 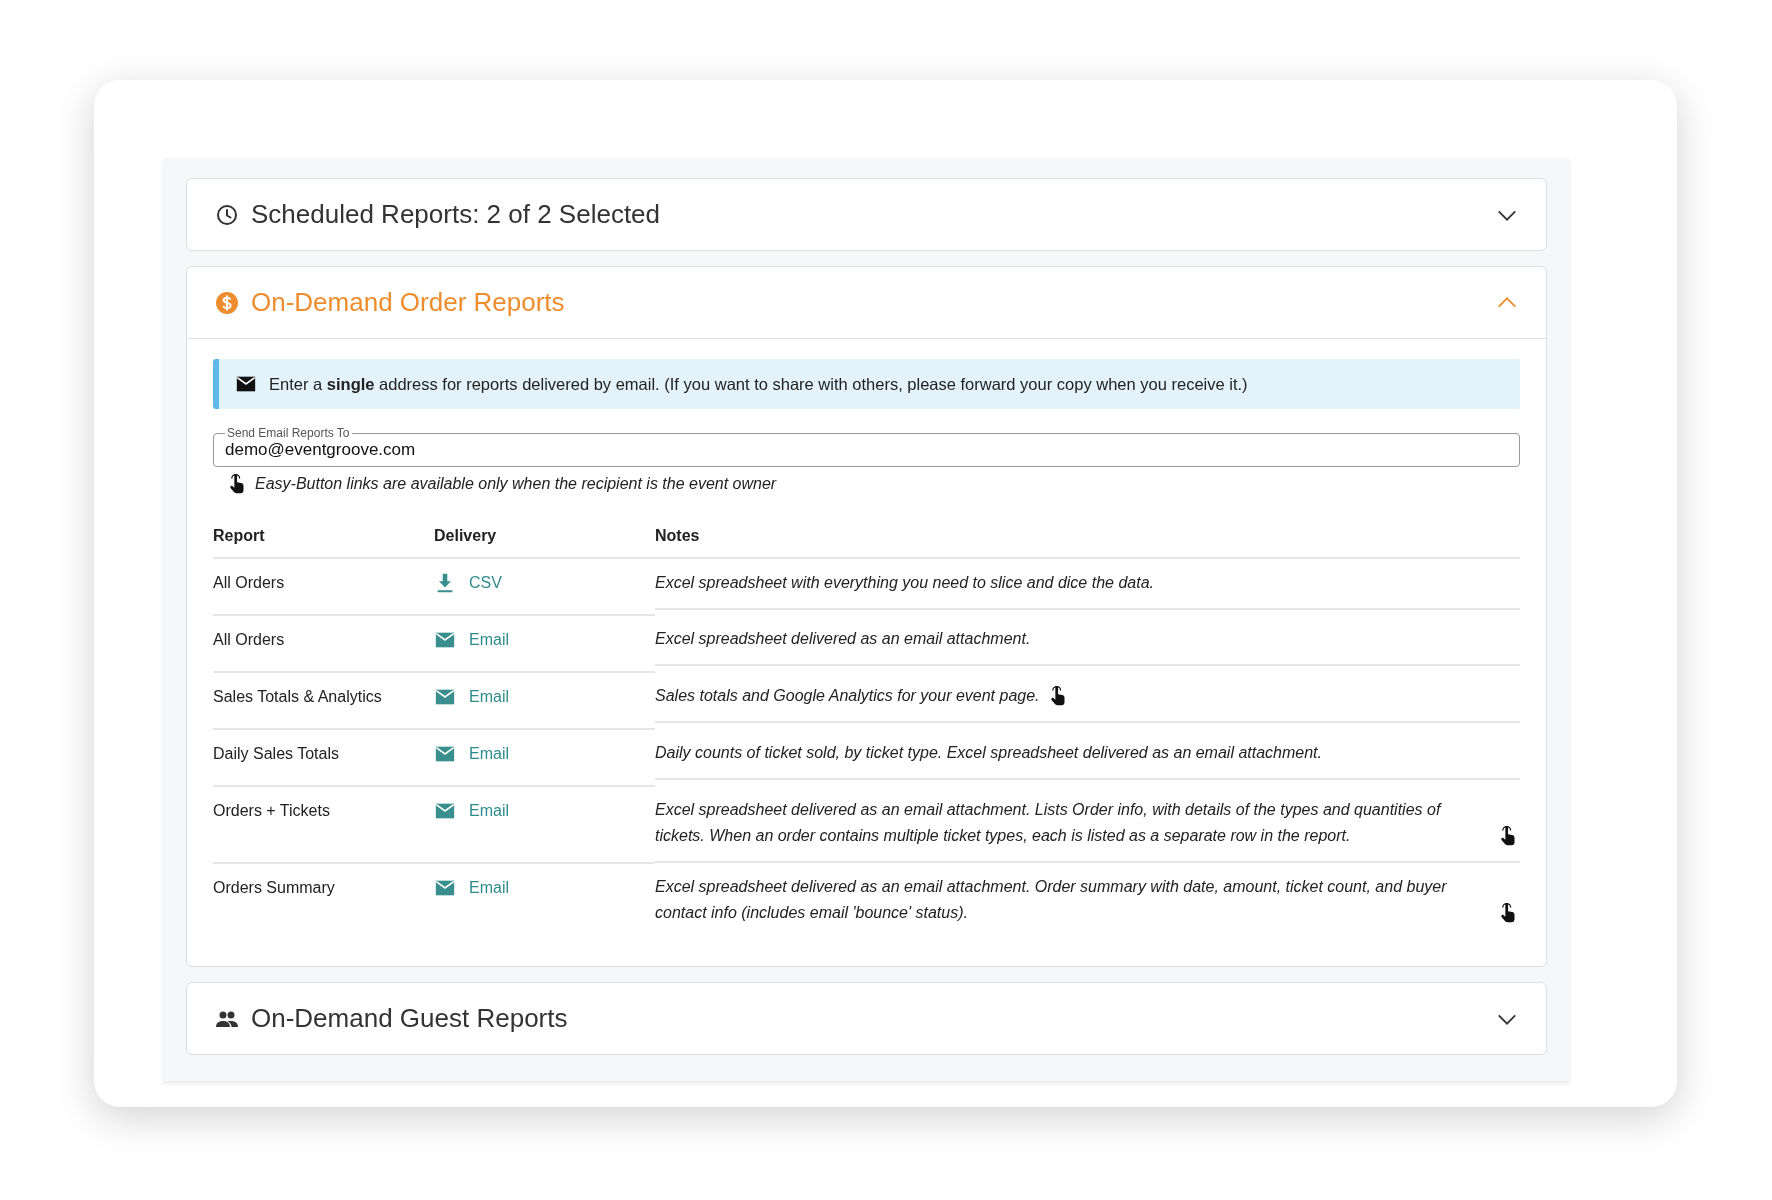 I want to click on delivery-link: CSV, so click(x=468, y=583).